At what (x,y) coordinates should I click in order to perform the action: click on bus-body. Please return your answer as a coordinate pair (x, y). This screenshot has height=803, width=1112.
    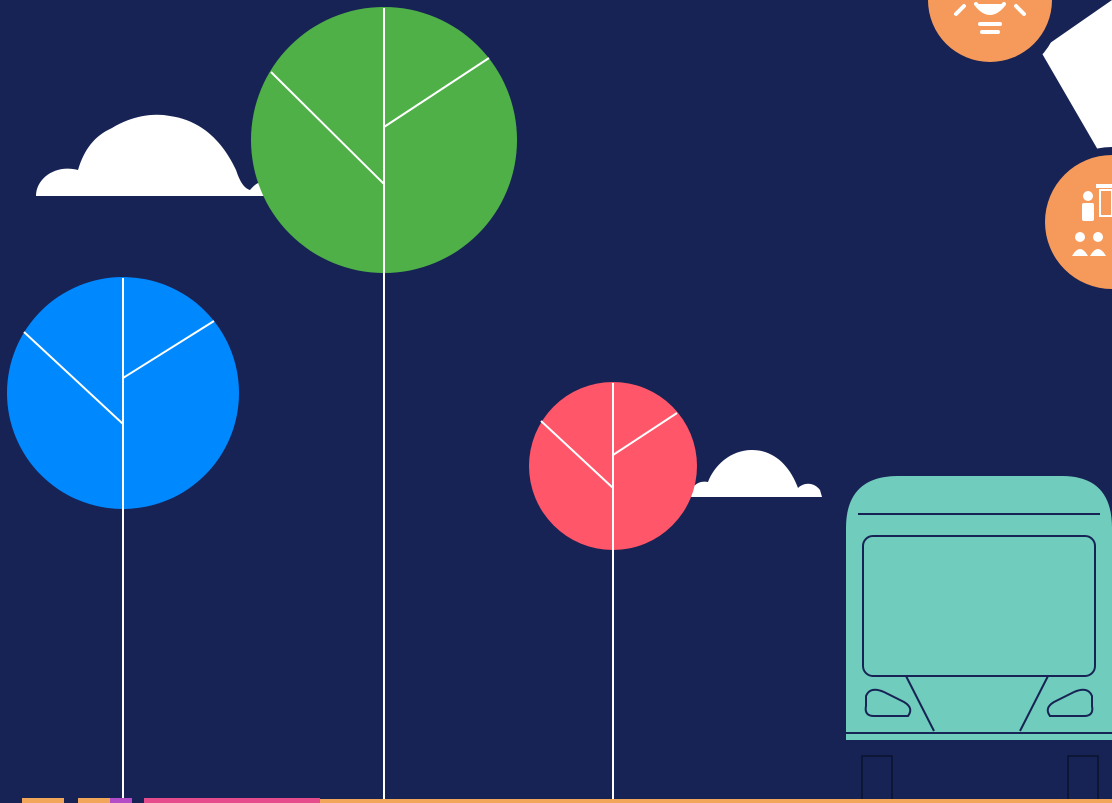
    Looking at the image, I should click on (979, 608).